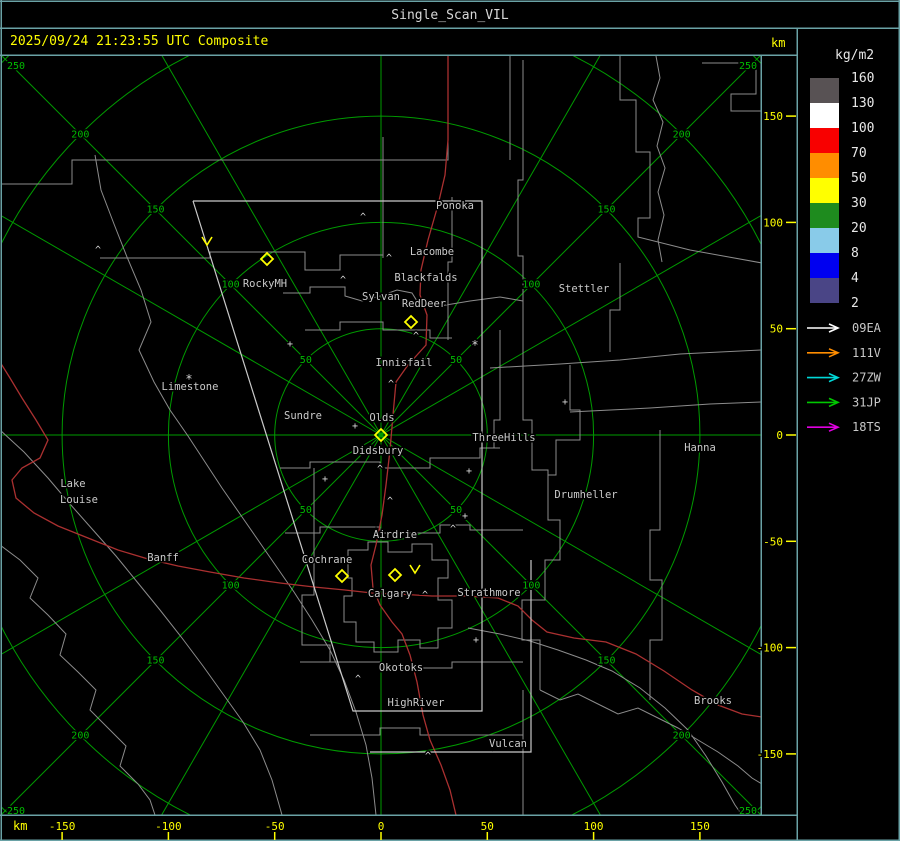  Describe the element at coordinates (845, 378) in the screenshot. I see `track-legend: 09EA 111V 27ZW 31JP 18TS` at that location.